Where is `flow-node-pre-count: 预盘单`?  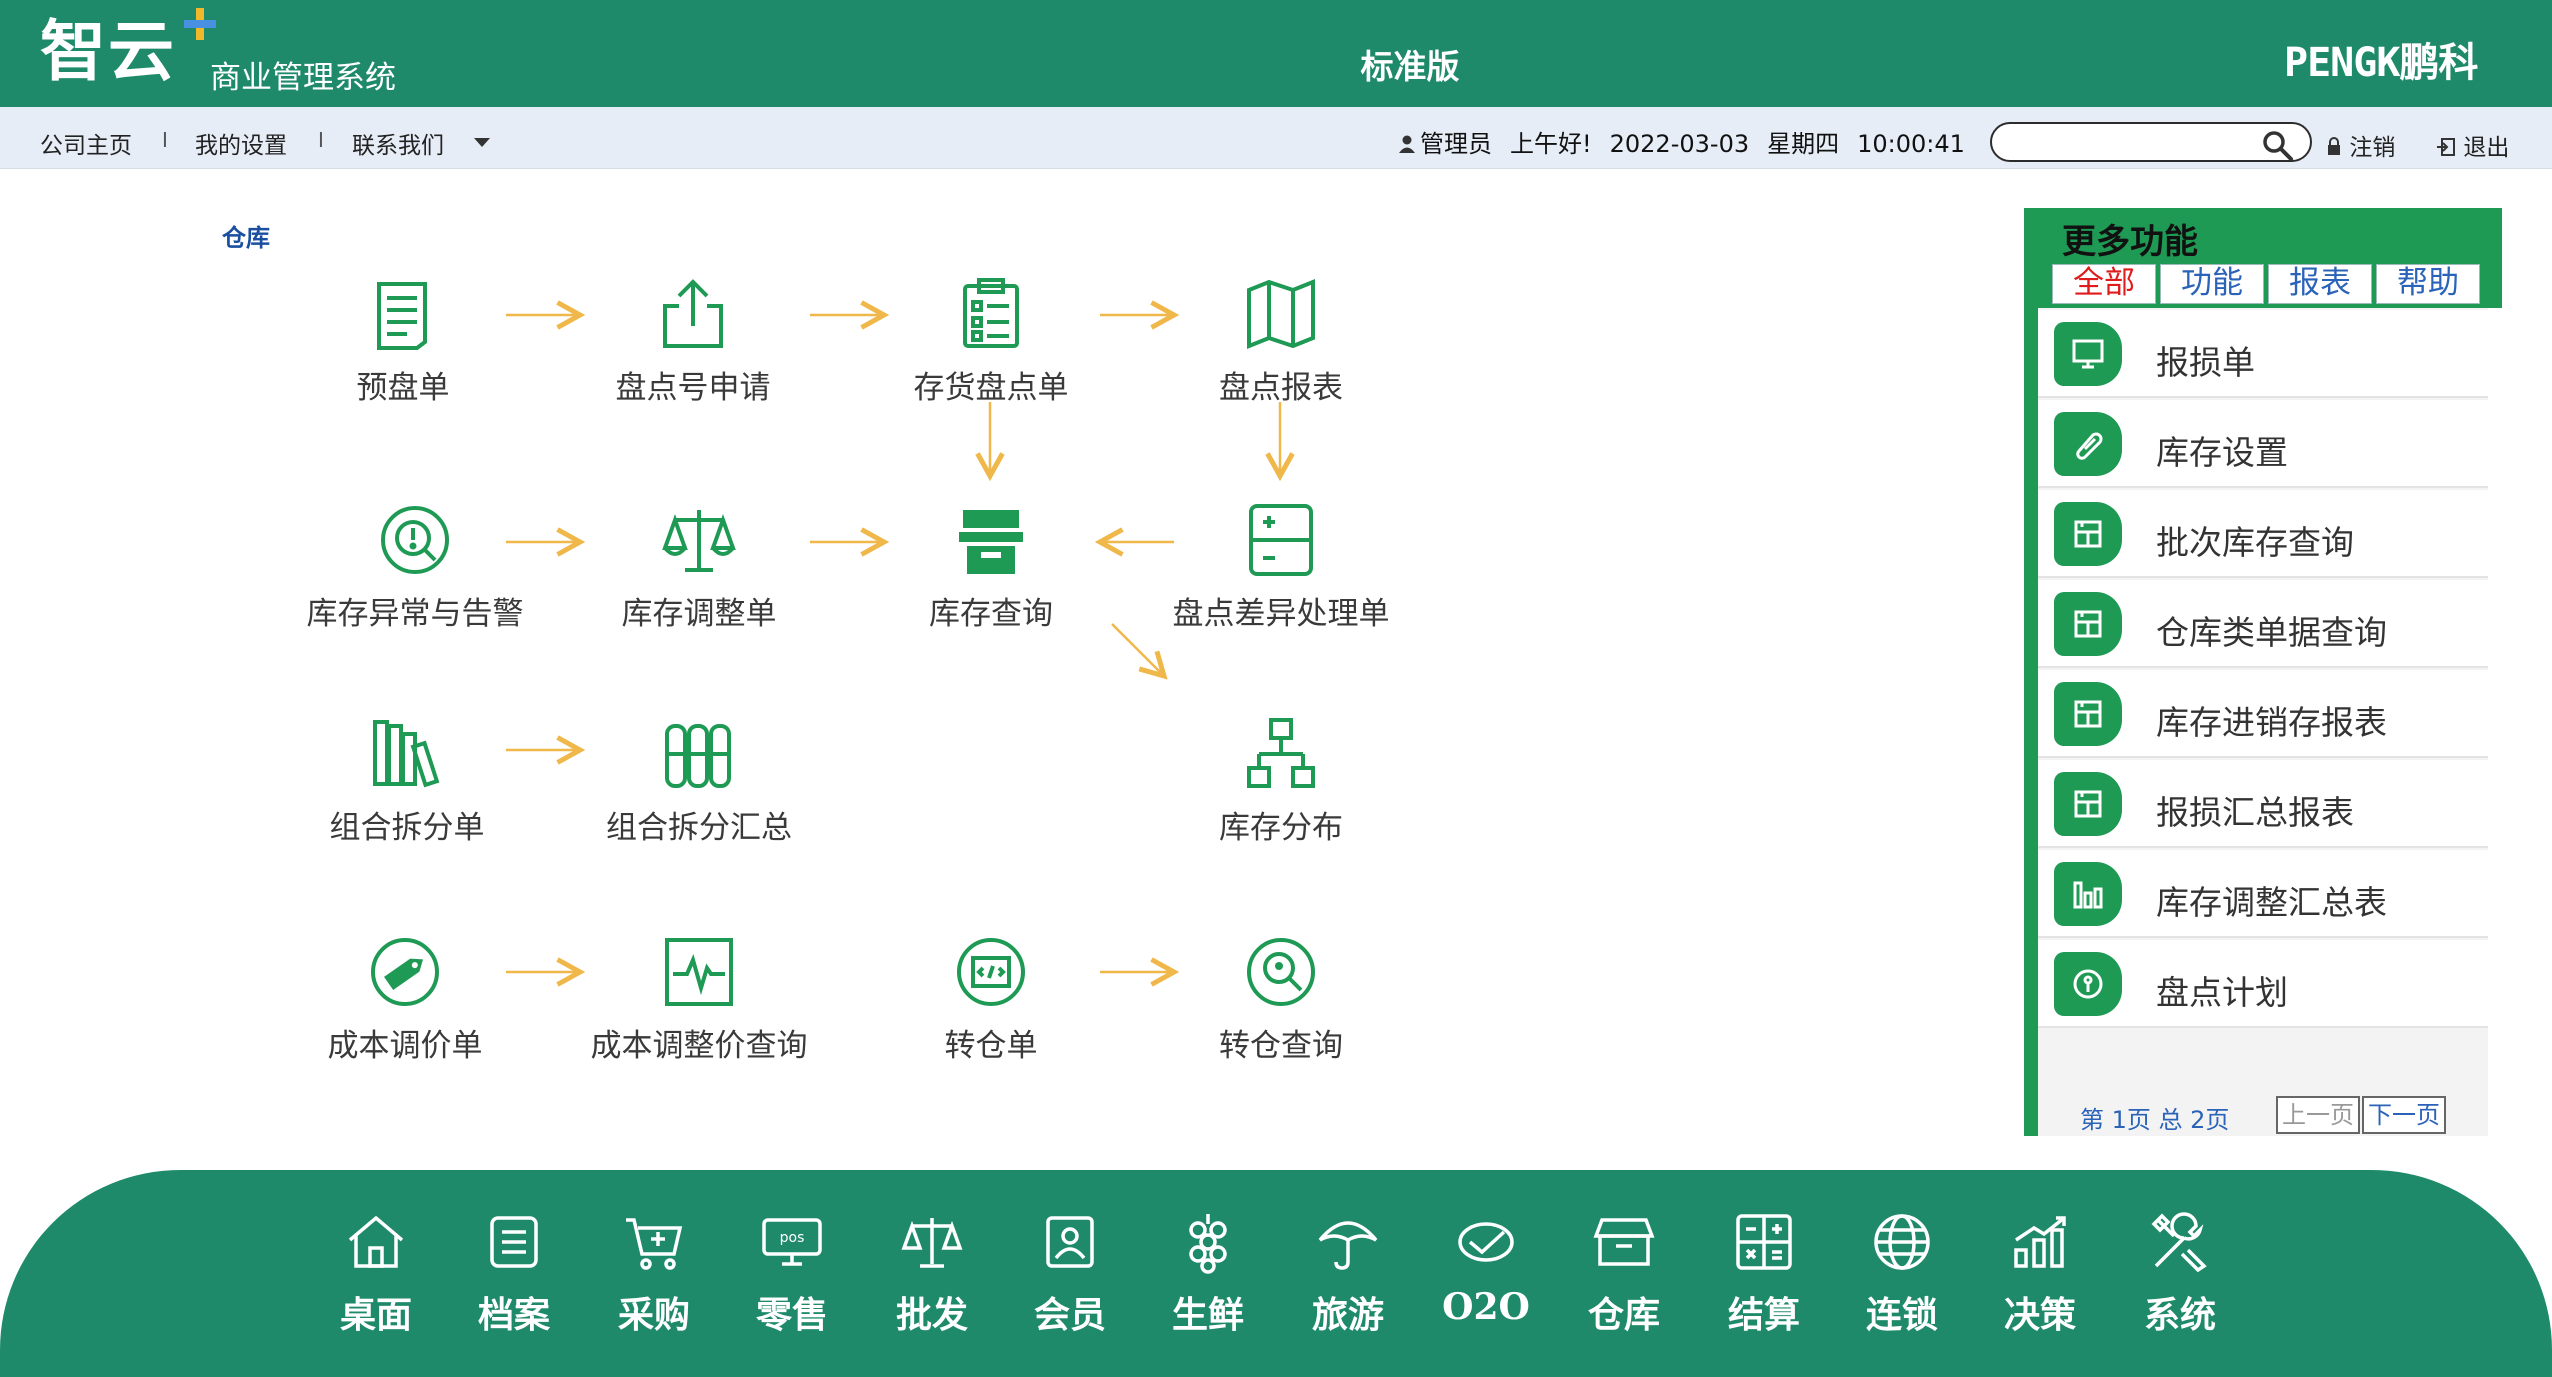 flow-node-pre-count: 预盘单 is located at coordinates (403, 341).